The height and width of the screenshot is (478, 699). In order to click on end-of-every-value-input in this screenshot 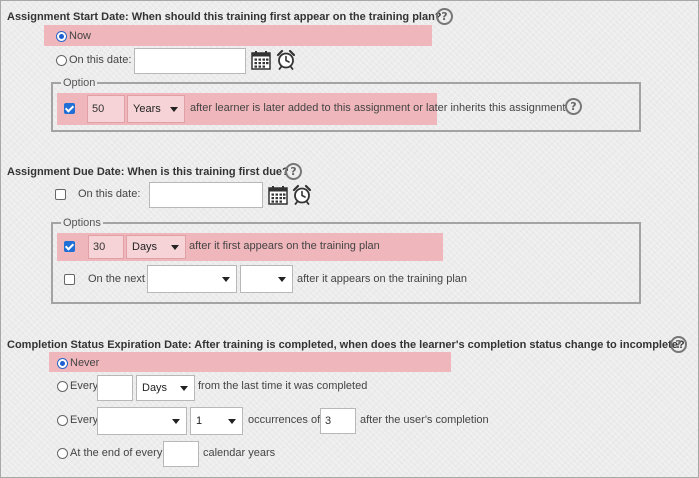, I will do `click(181, 454)`.